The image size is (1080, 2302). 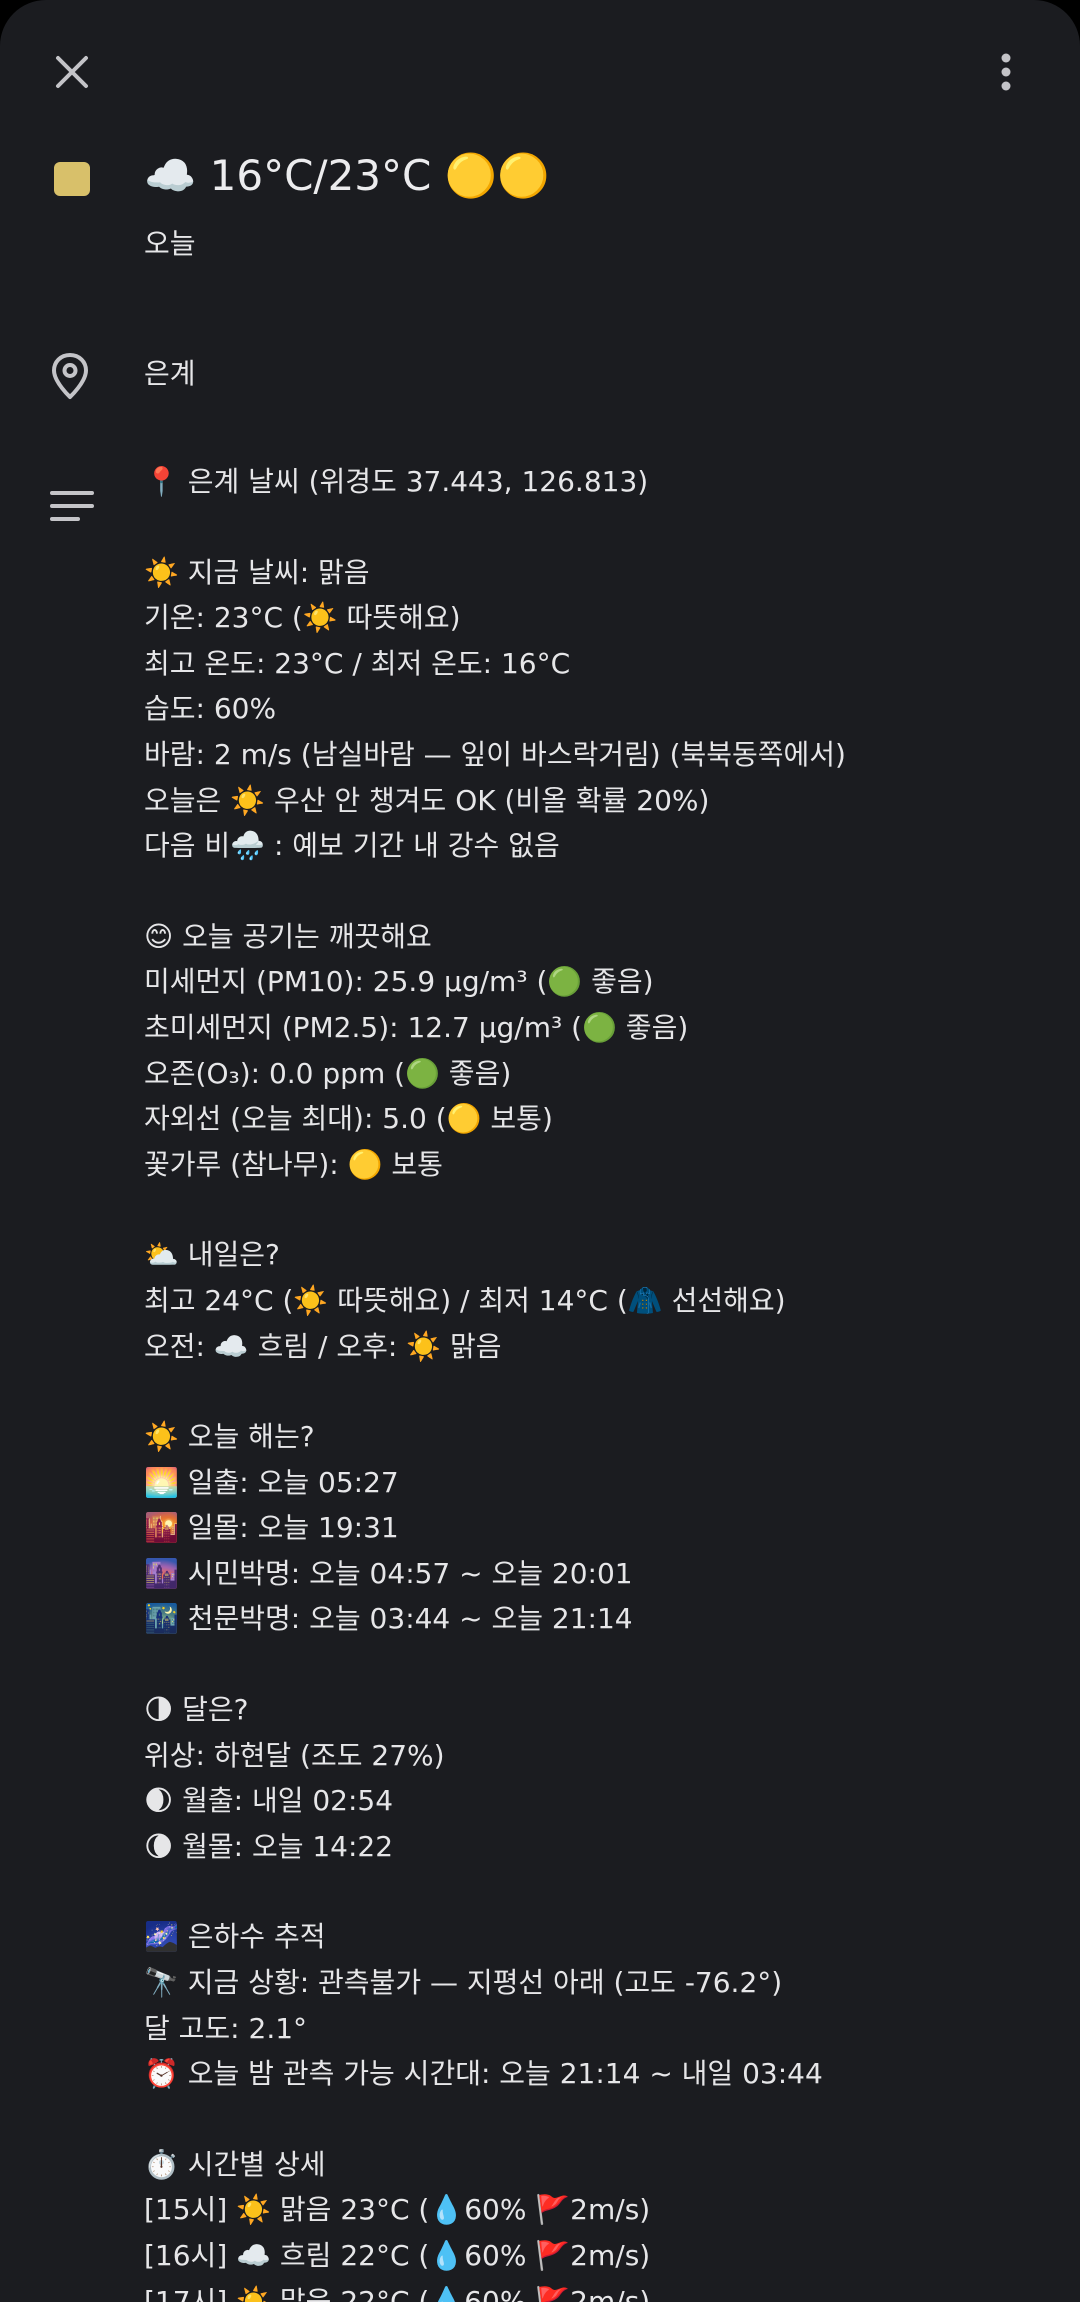 I want to click on description-line: 자외선 (오늘 최대): 5.0 (🟡 보통), so click(x=348, y=1119).